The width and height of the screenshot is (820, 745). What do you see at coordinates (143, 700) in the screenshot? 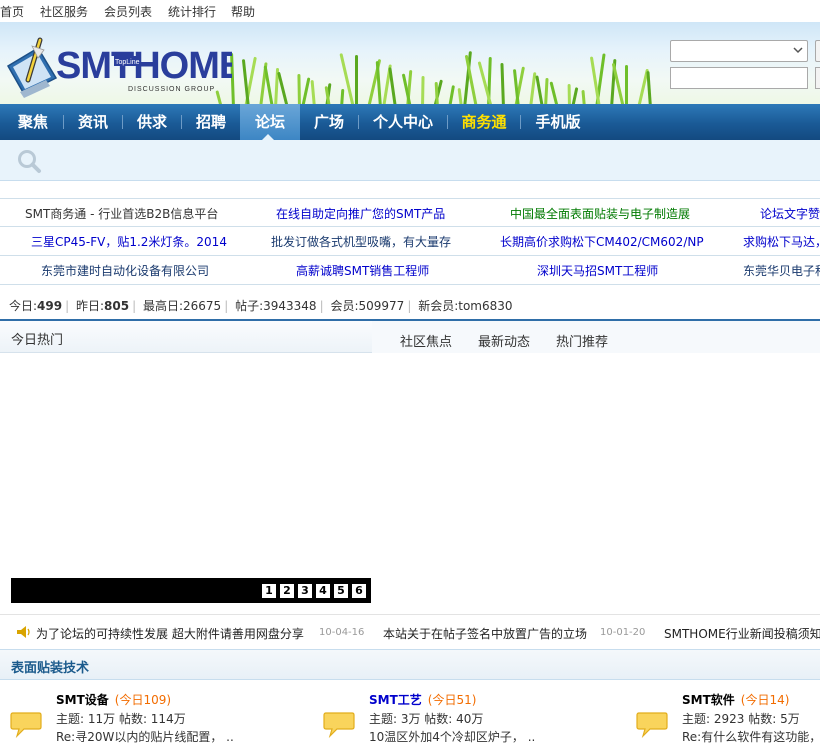
I see `forum-today-count: (今日109)` at bounding box center [143, 700].